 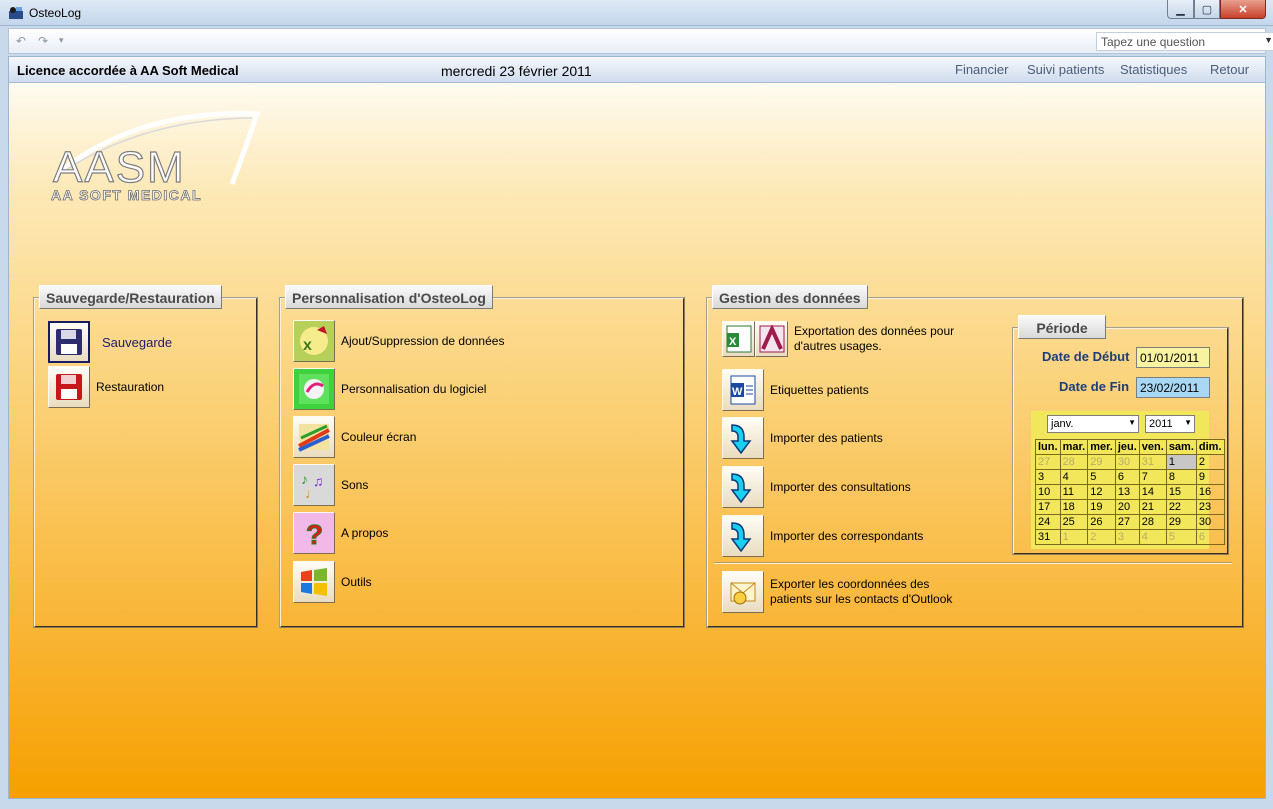 What do you see at coordinates (1074, 507) in the screenshot?
I see `calendar-day: 18` at bounding box center [1074, 507].